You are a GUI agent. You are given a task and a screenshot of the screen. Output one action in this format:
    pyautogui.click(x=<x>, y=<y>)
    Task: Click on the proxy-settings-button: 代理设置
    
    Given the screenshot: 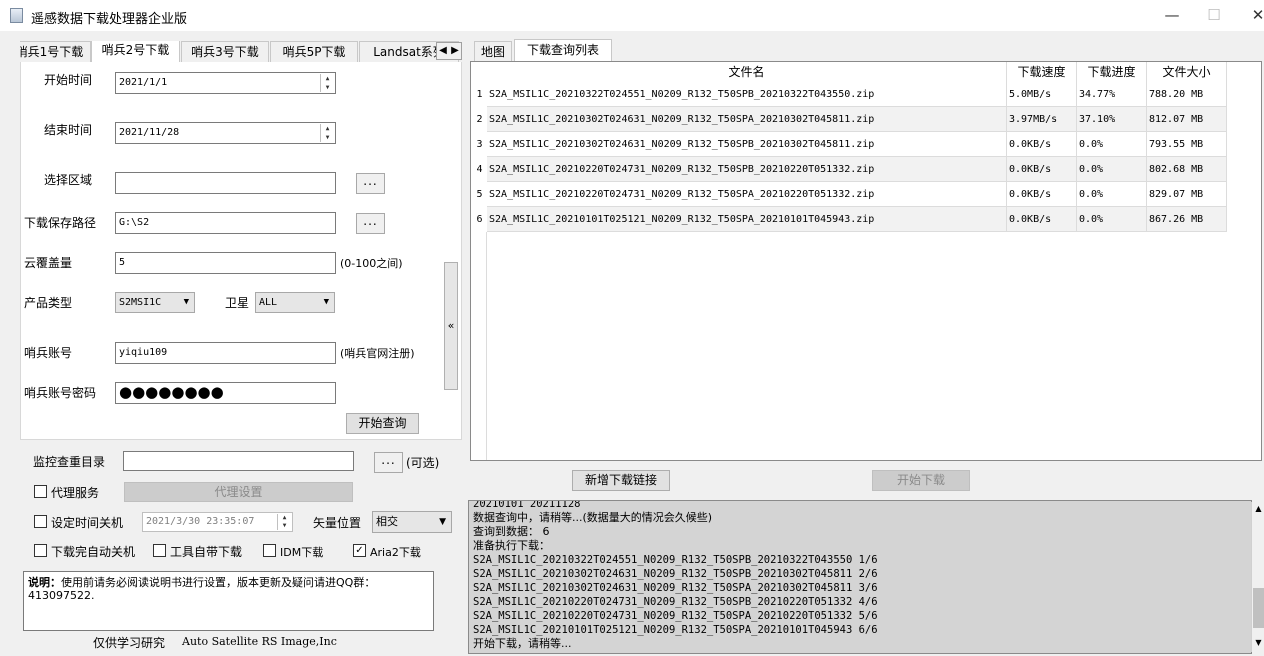 What is the action you would take?
    pyautogui.click(x=238, y=492)
    